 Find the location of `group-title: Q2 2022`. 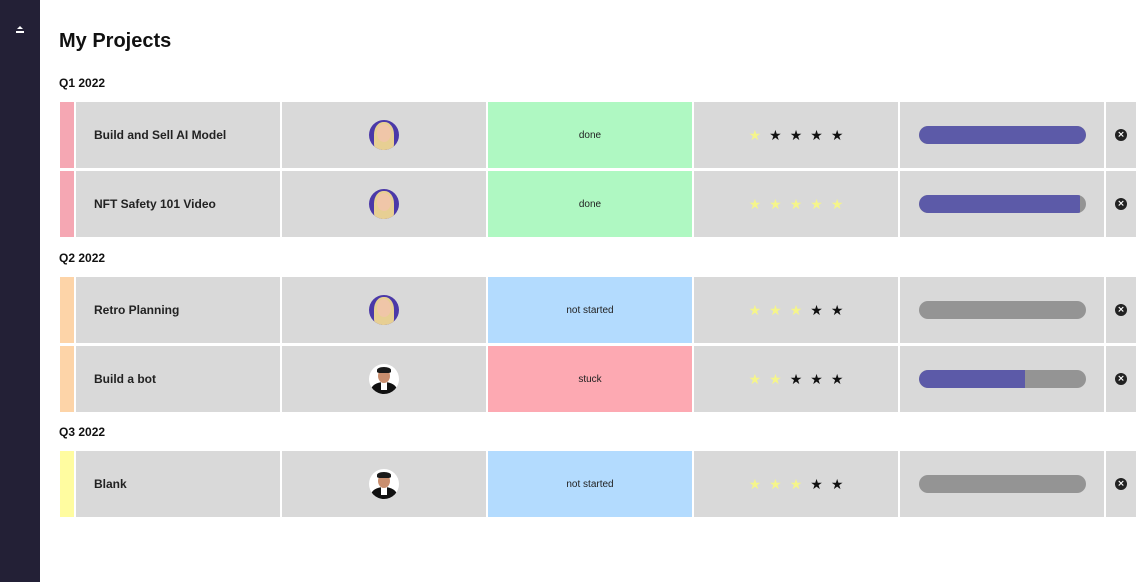

group-title: Q2 2022 is located at coordinates (82, 258).